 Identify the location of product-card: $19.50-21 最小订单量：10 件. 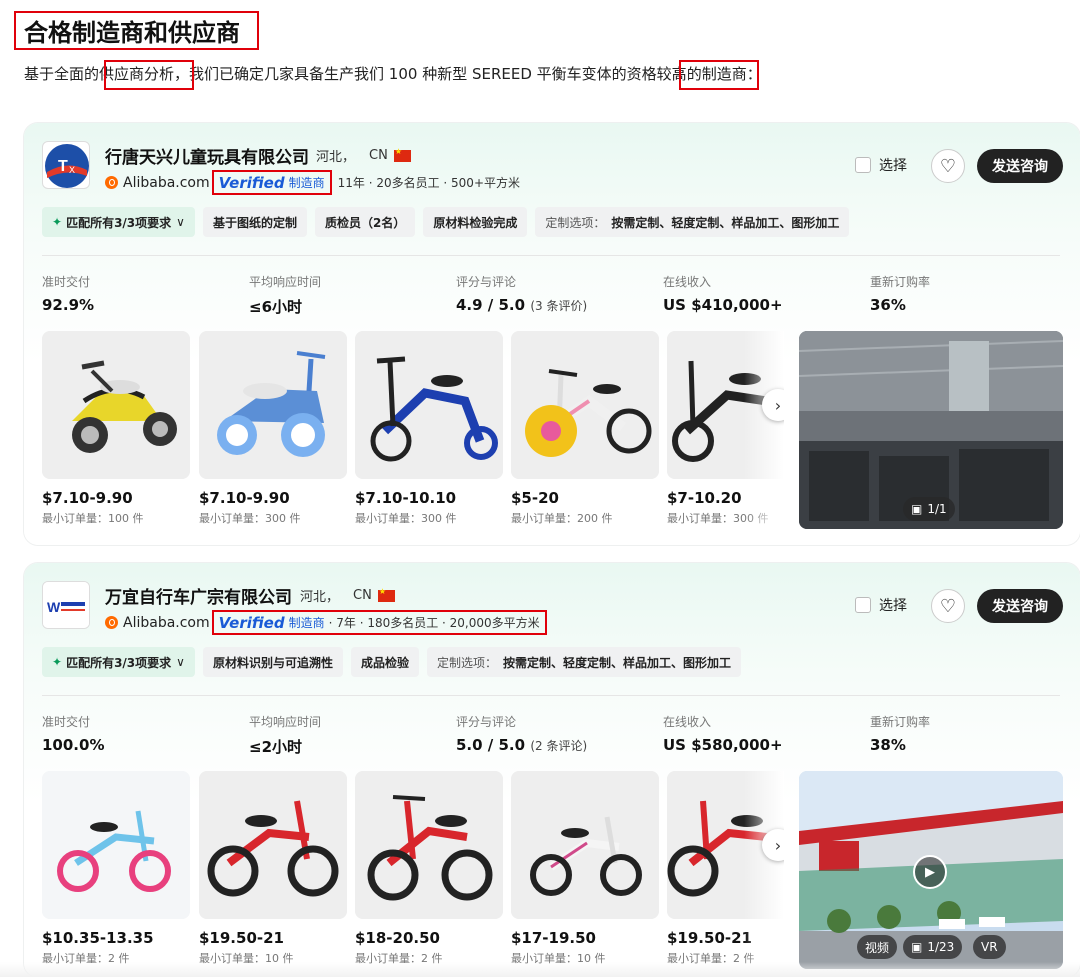
(273, 868).